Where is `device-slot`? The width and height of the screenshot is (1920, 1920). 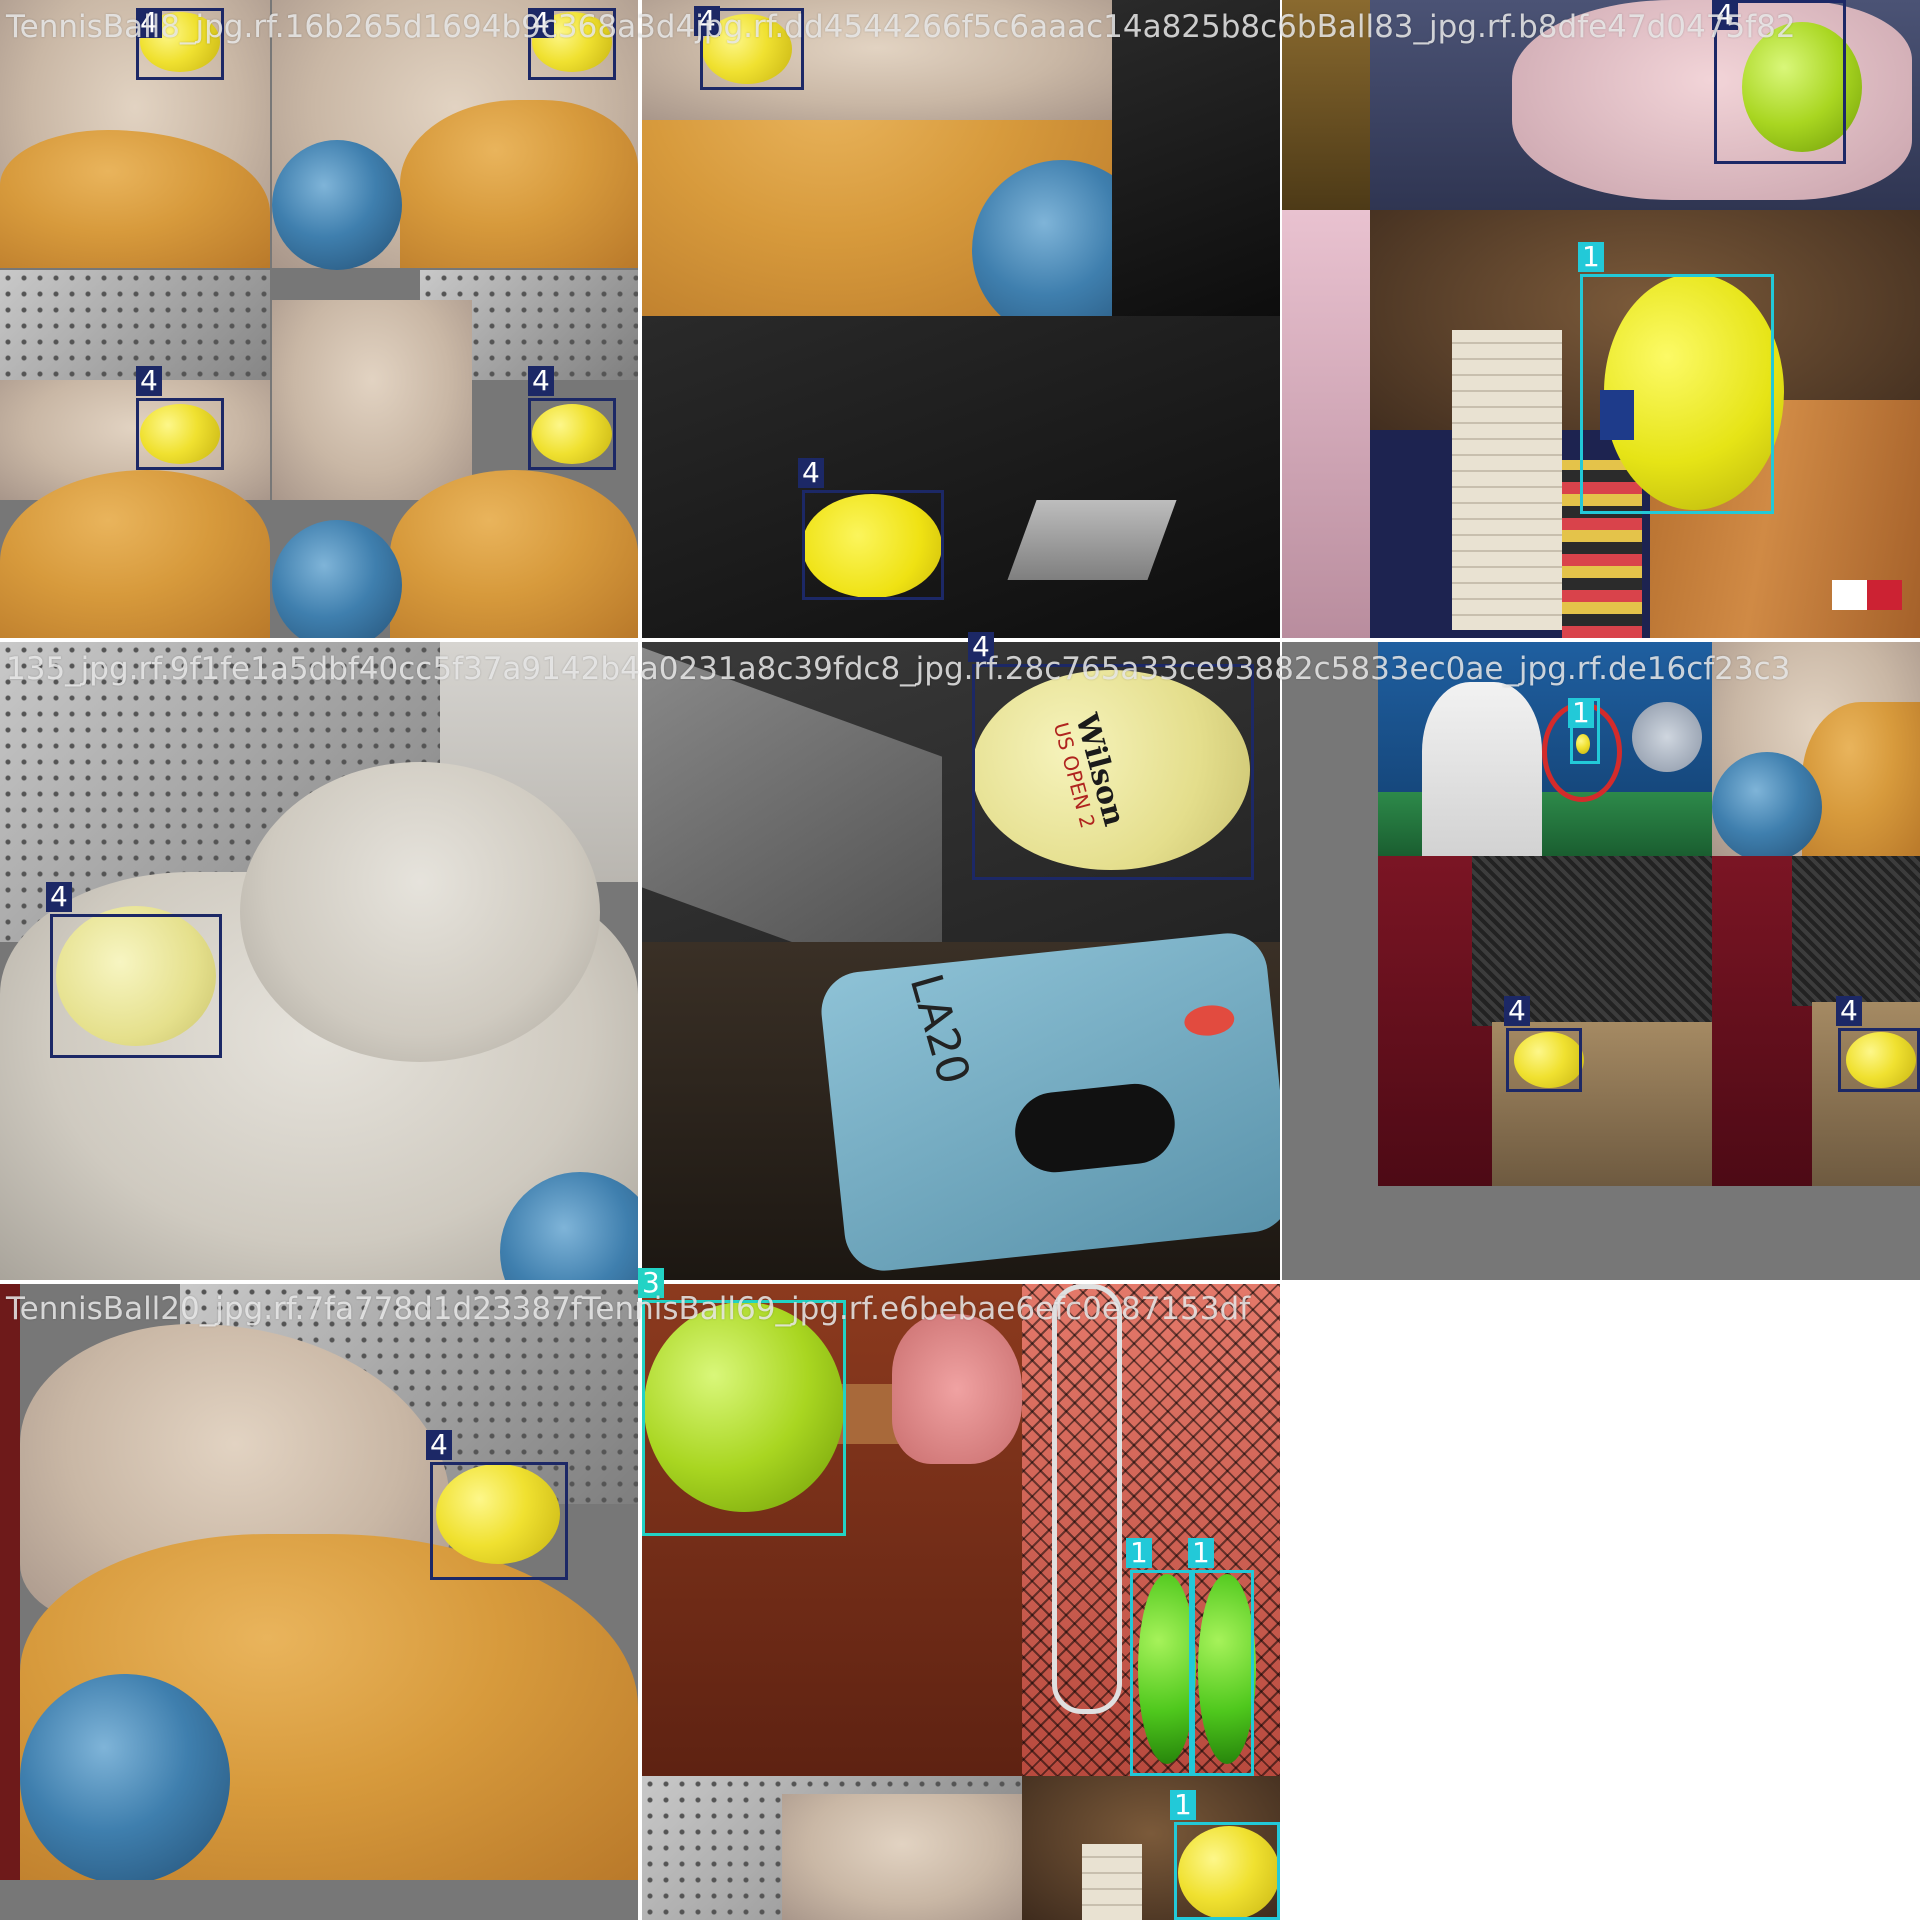
device-slot is located at coordinates (1095, 1128).